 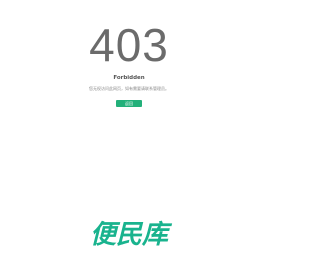 What do you see at coordinates (129, 45) in the screenshot?
I see `error-code: 403` at bounding box center [129, 45].